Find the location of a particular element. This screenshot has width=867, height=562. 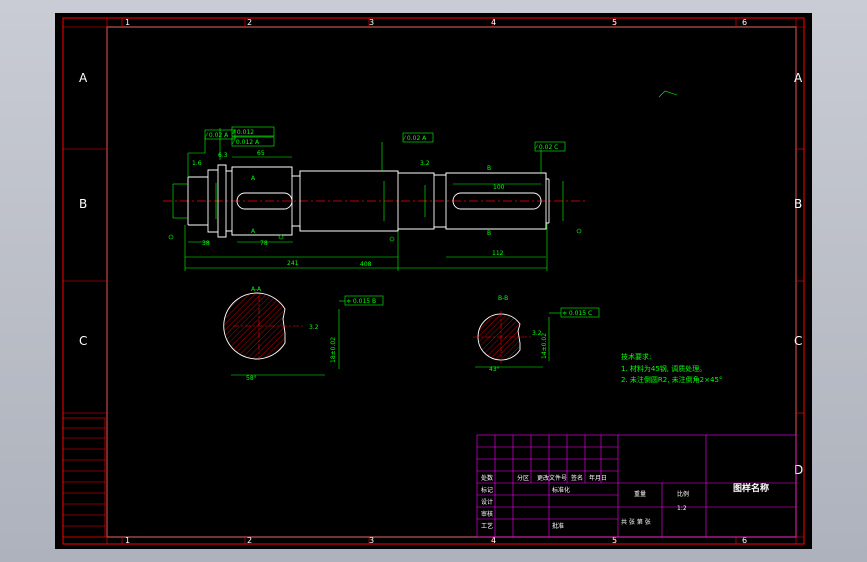

tb-header-4: 签名 is located at coordinates (577, 478).